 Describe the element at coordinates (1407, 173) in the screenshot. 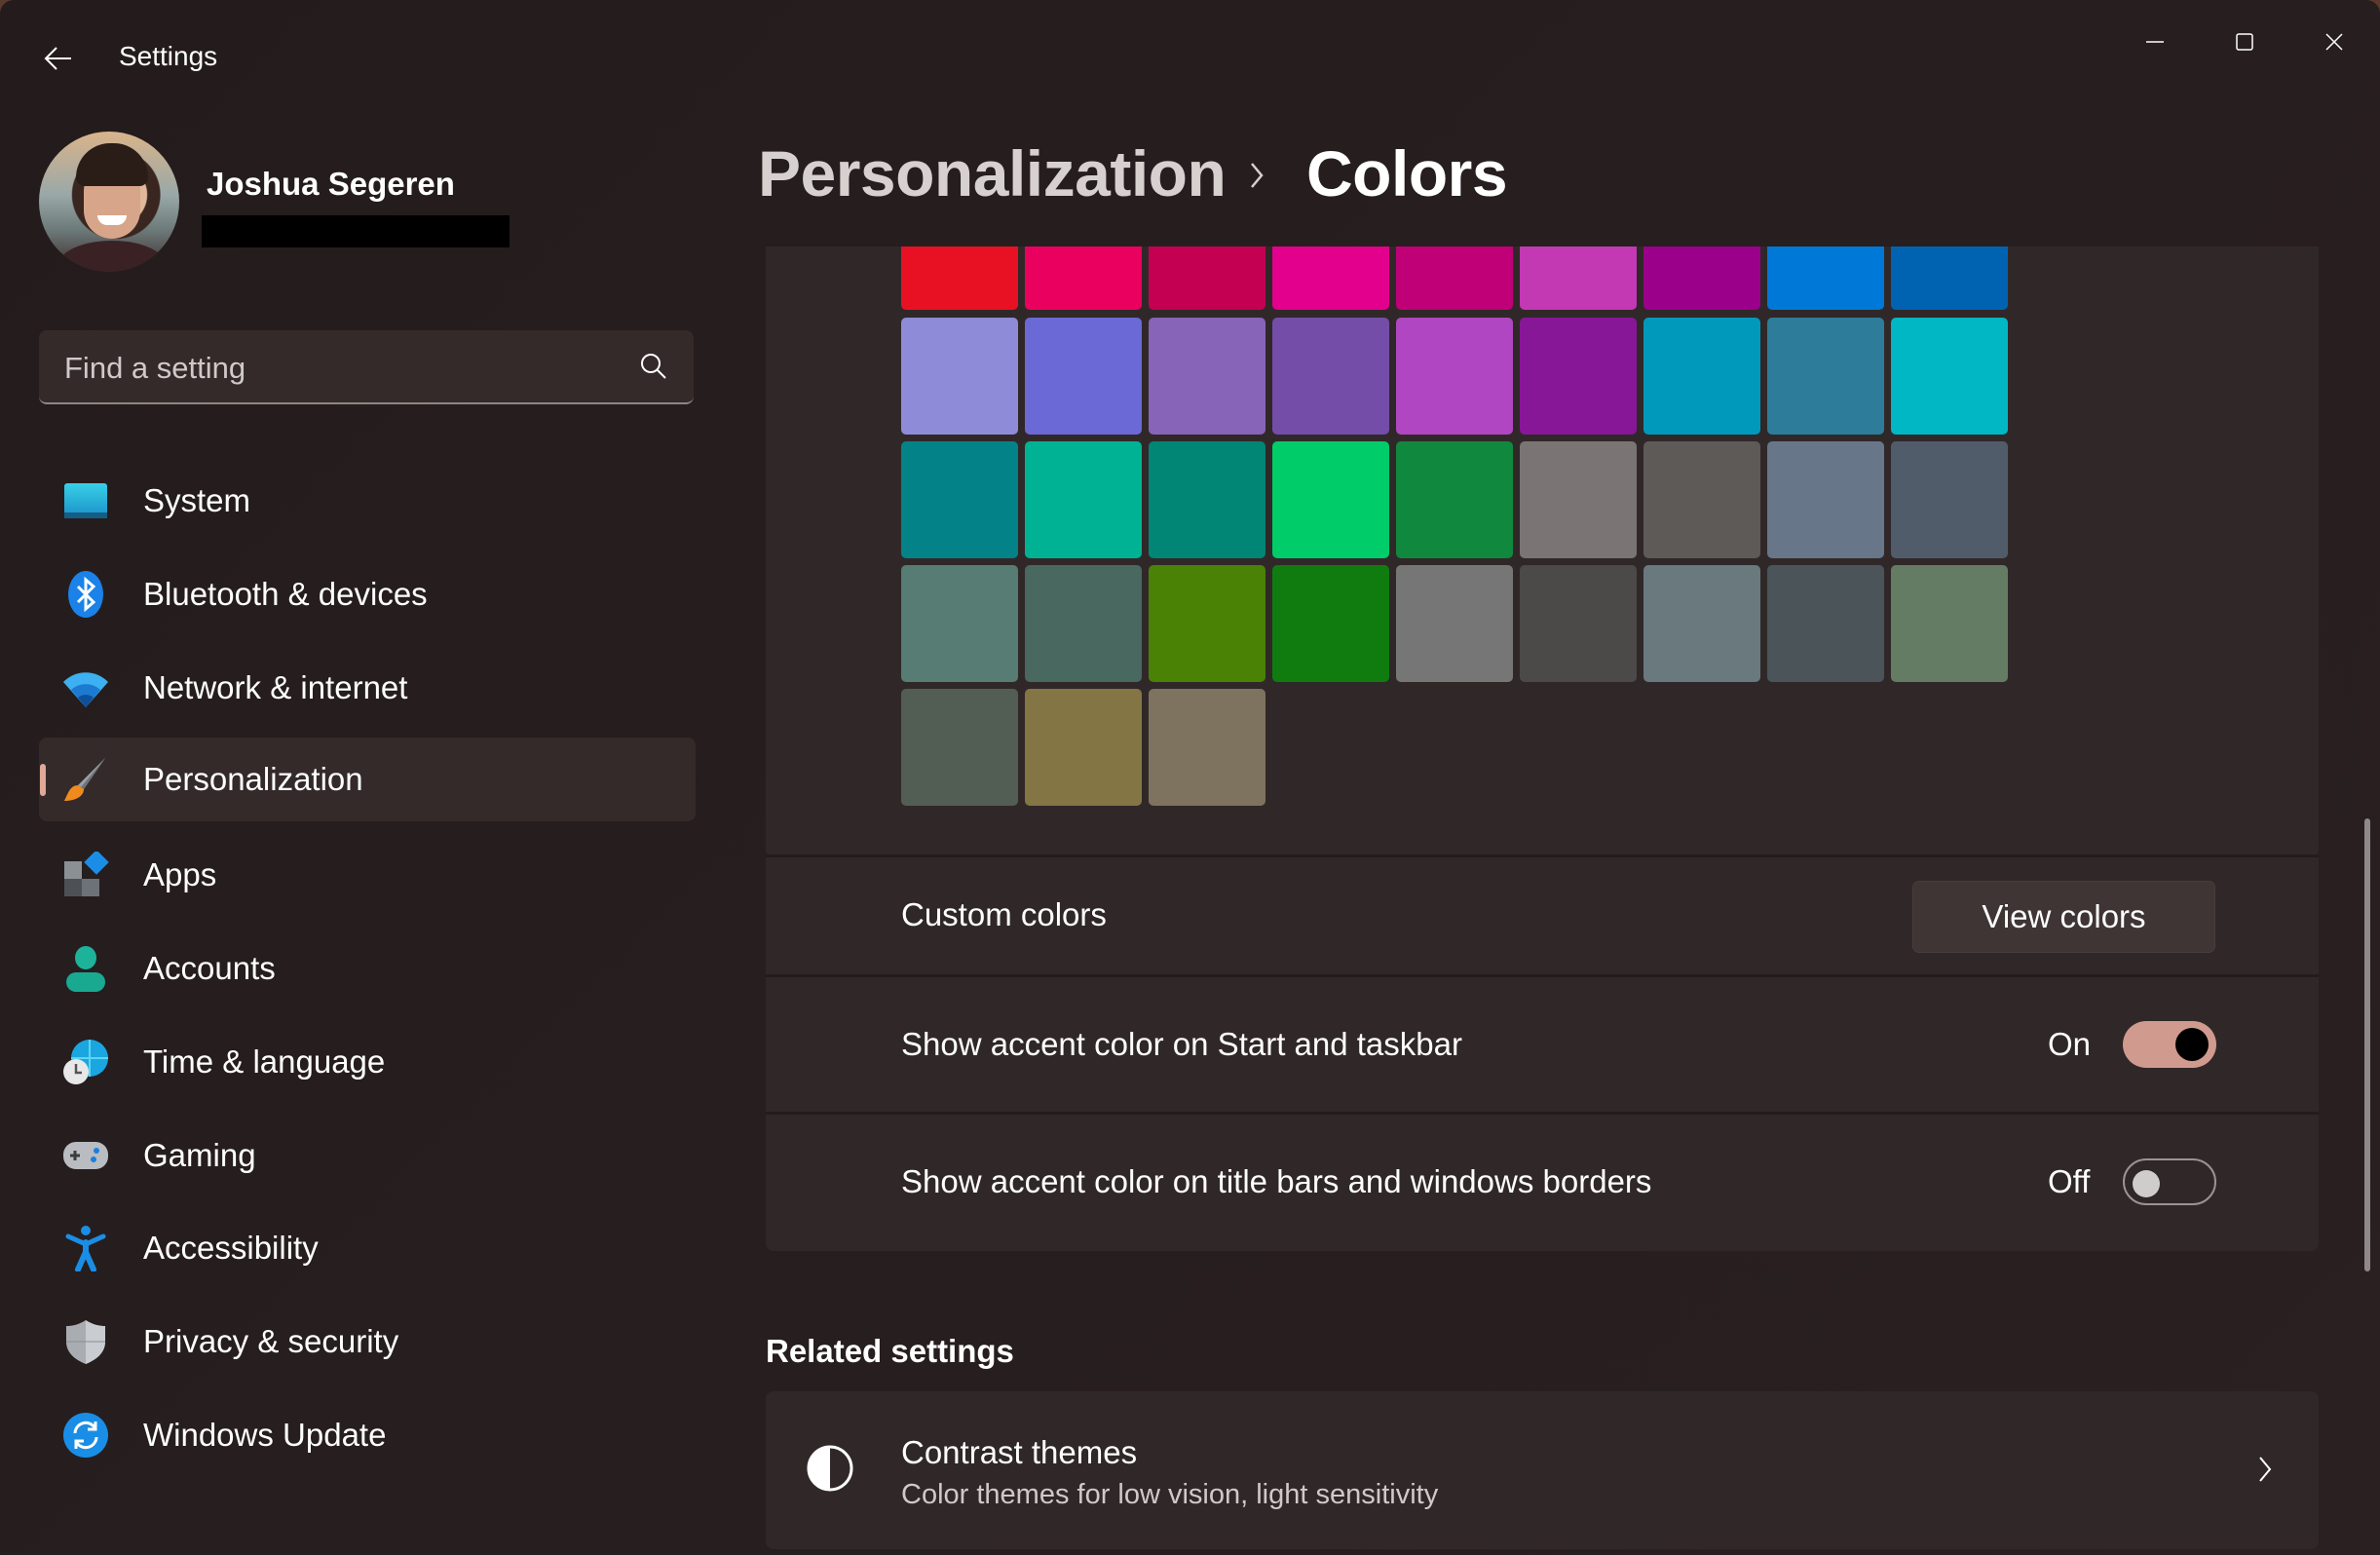

I see `breadcrumb-current: Colors` at that location.